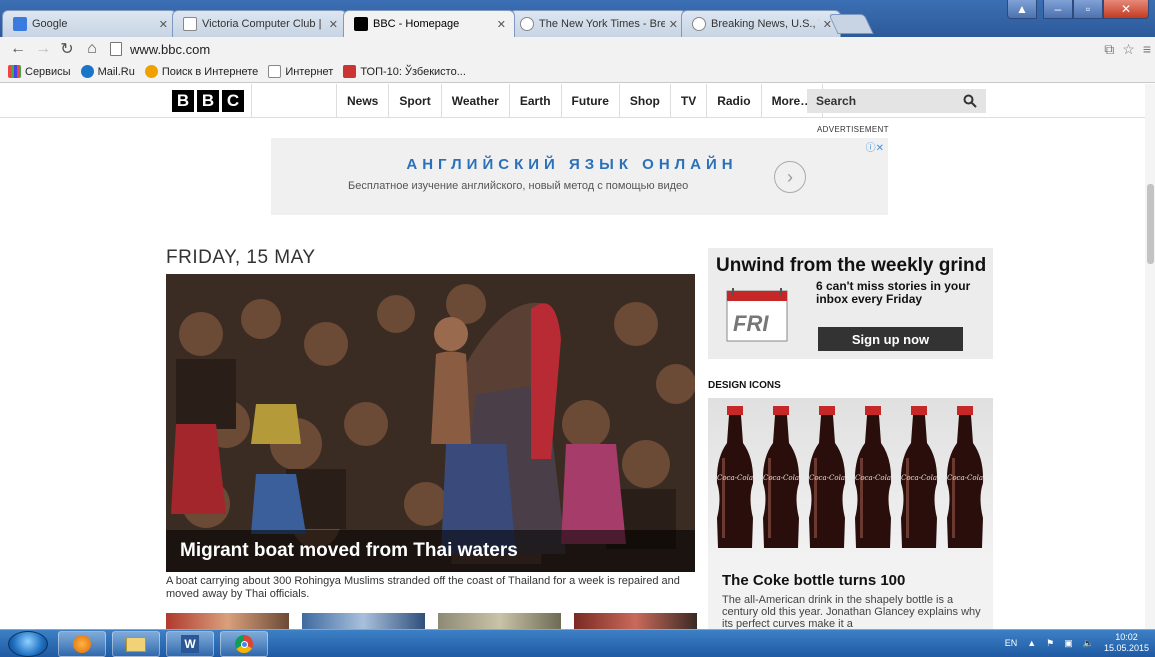 The width and height of the screenshot is (1155, 657). I want to click on sign-up-button: Sign up now, so click(890, 339).